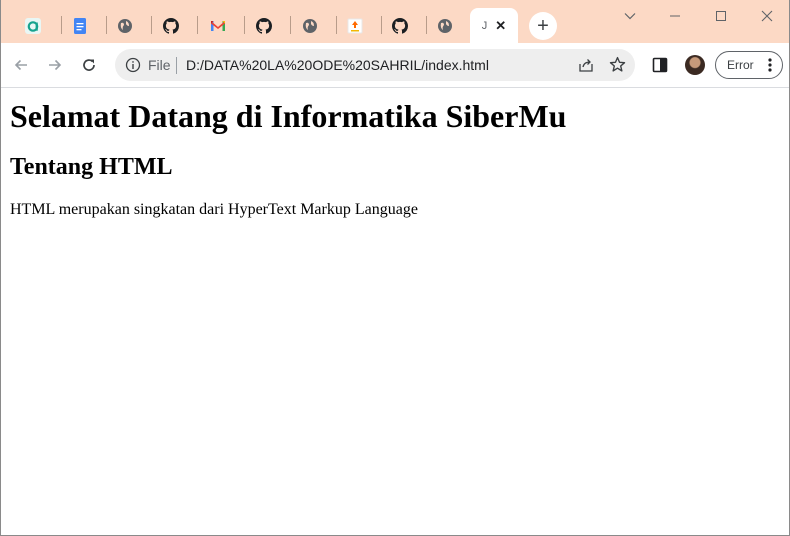 This screenshot has width=790, height=536. I want to click on close-window-button, so click(766, 16).